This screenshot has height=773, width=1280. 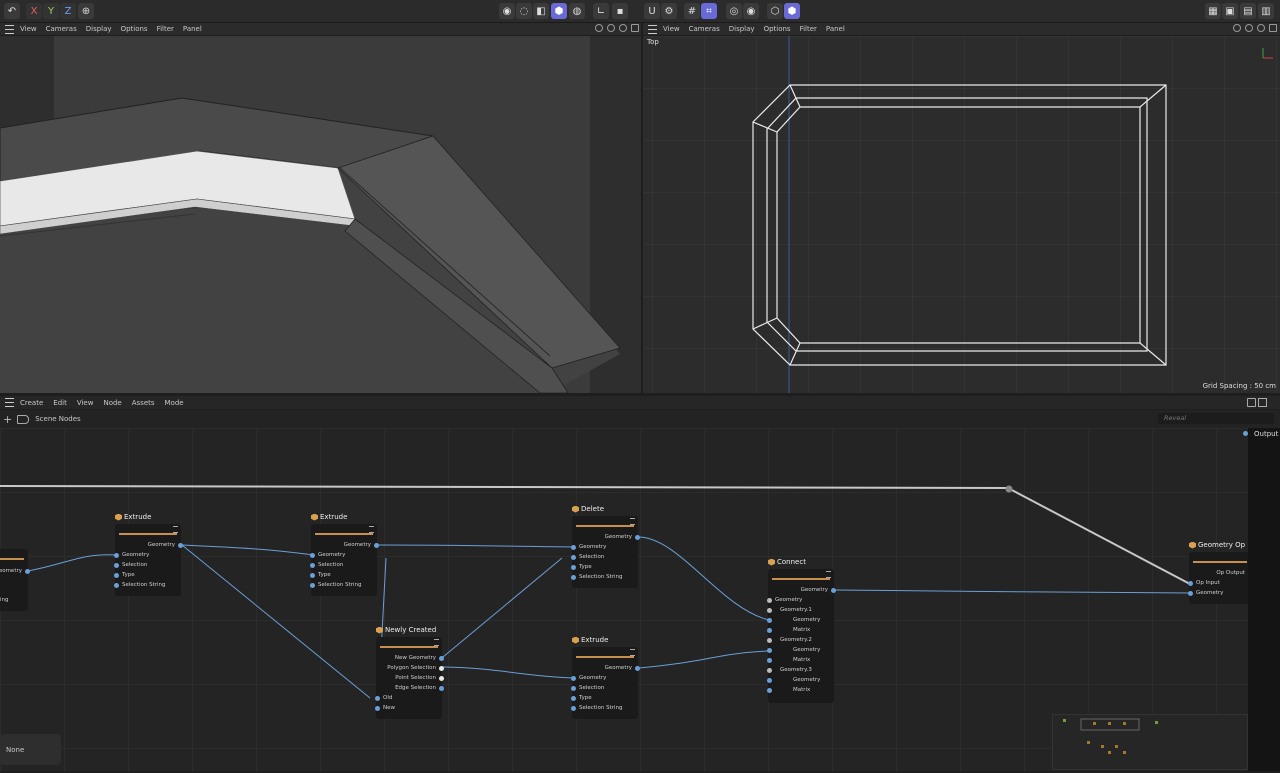 I want to click on symmetry-icon: ⚙, so click(x=669, y=11).